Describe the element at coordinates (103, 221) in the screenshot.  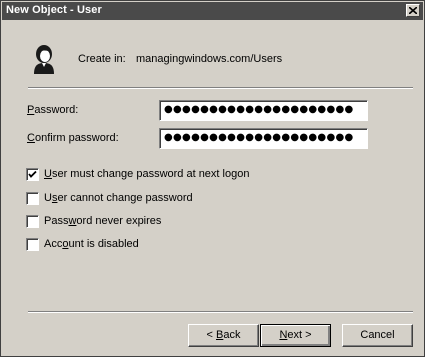
I see `password-never-expires-label: Password never expires` at that location.